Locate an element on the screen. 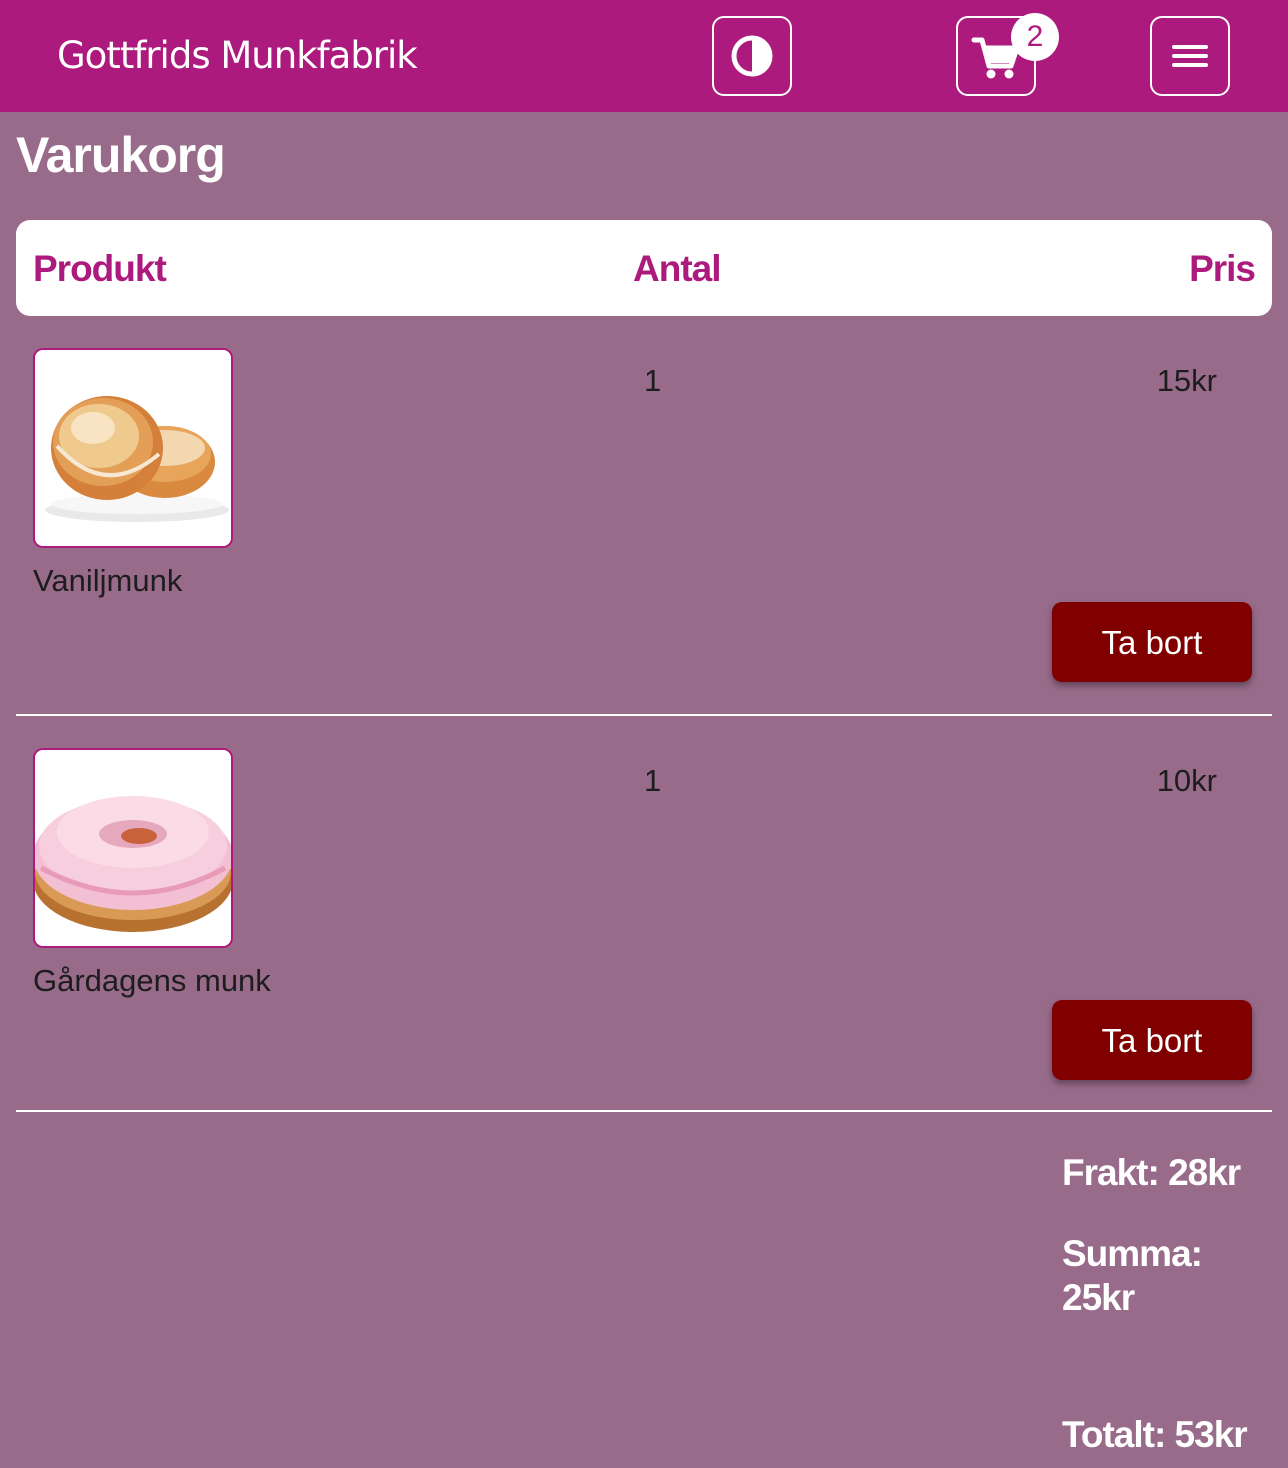 Image resolution: width=1288 pixels, height=1468 pixels. total-amount: Totalt: 53kr is located at coordinates (1155, 1434).